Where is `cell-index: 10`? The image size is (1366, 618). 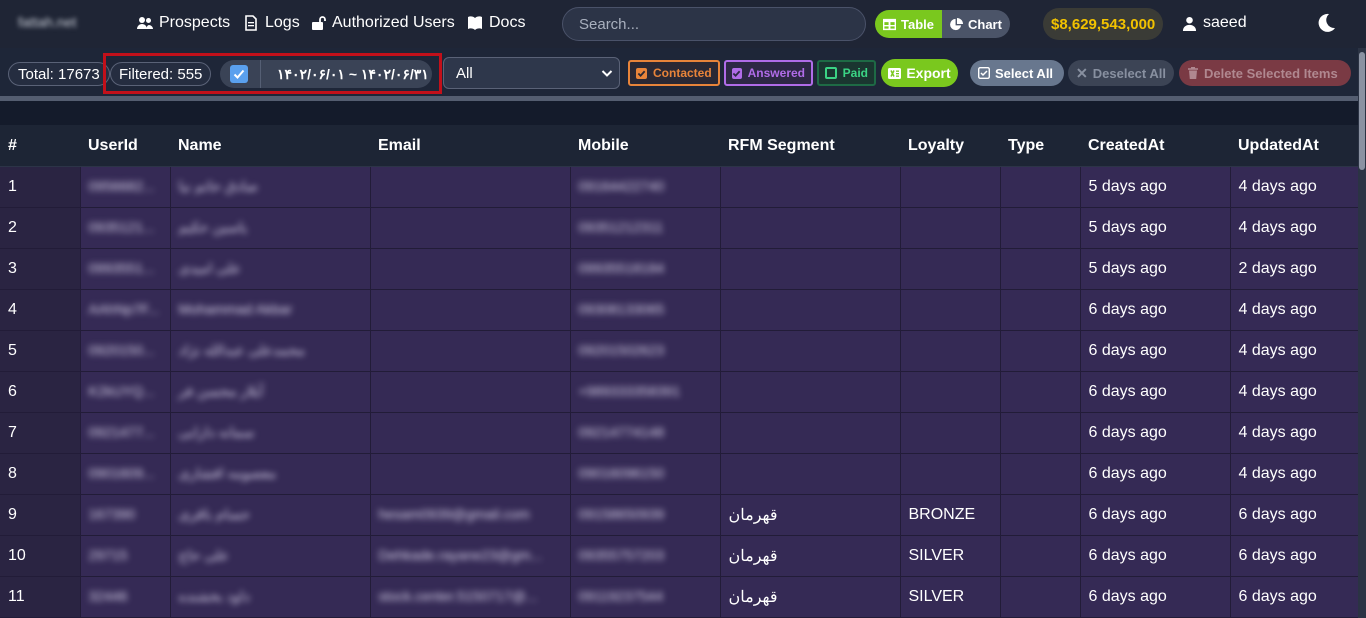 cell-index: 10 is located at coordinates (40, 556).